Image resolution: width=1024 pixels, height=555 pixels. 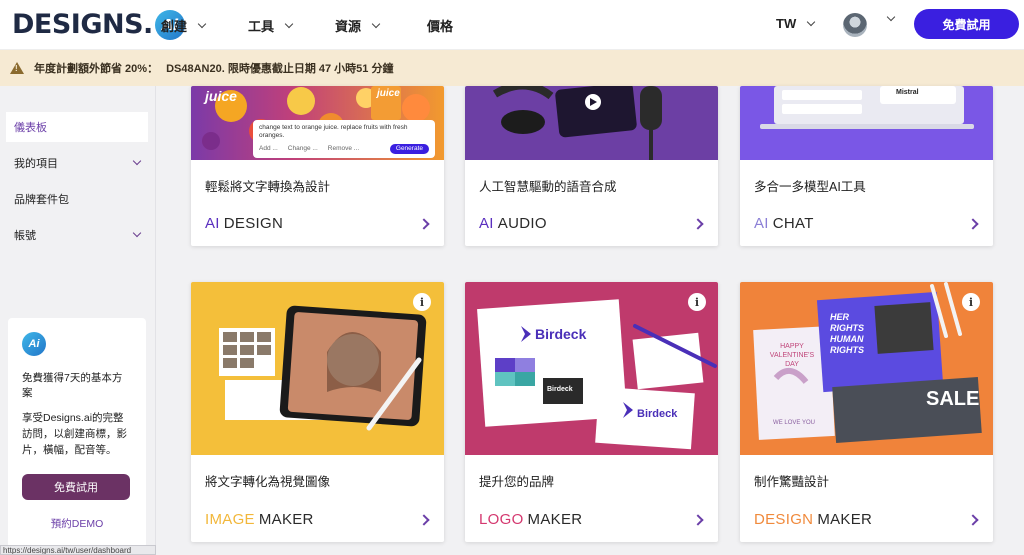 What do you see at coordinates (74, 434) in the screenshot?
I see `trial-description: 享受Designs.ai的完整訪問，以創建商標，影片，橫幅，配音等。` at bounding box center [74, 434].